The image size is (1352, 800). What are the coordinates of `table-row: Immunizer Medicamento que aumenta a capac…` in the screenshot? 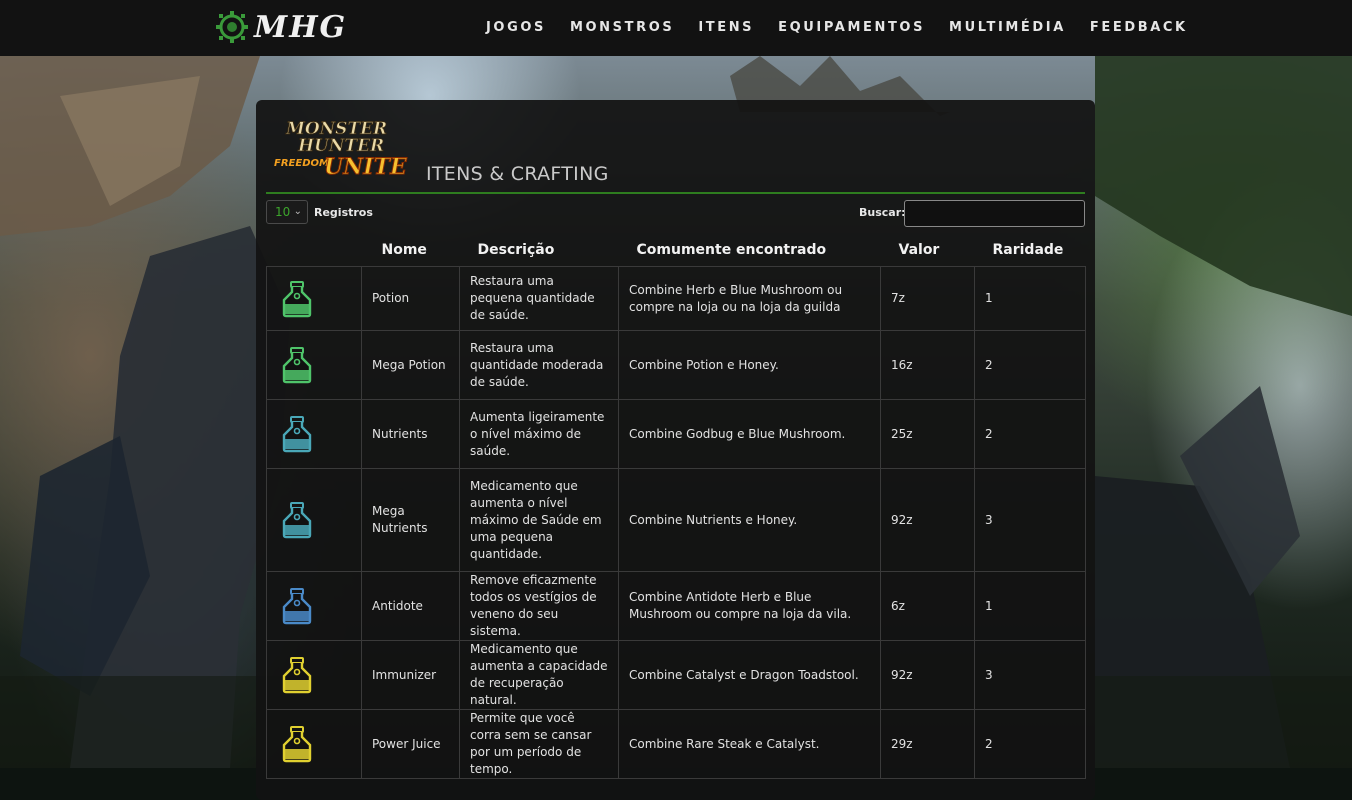 It's located at (676, 675).